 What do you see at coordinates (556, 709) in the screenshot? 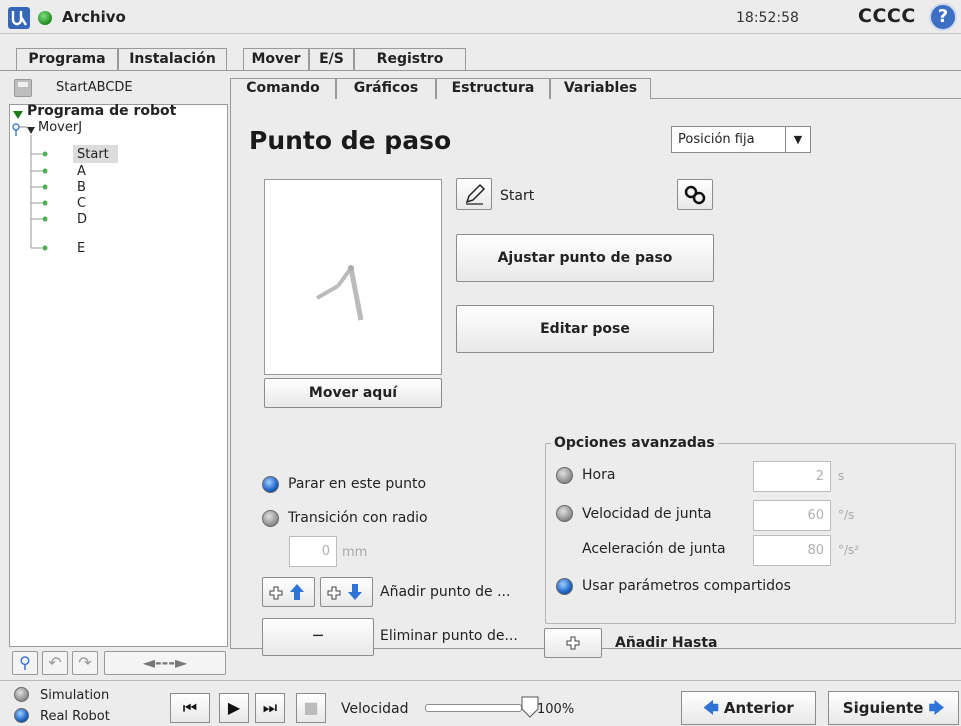
I see `speed-value: 100%` at bounding box center [556, 709].